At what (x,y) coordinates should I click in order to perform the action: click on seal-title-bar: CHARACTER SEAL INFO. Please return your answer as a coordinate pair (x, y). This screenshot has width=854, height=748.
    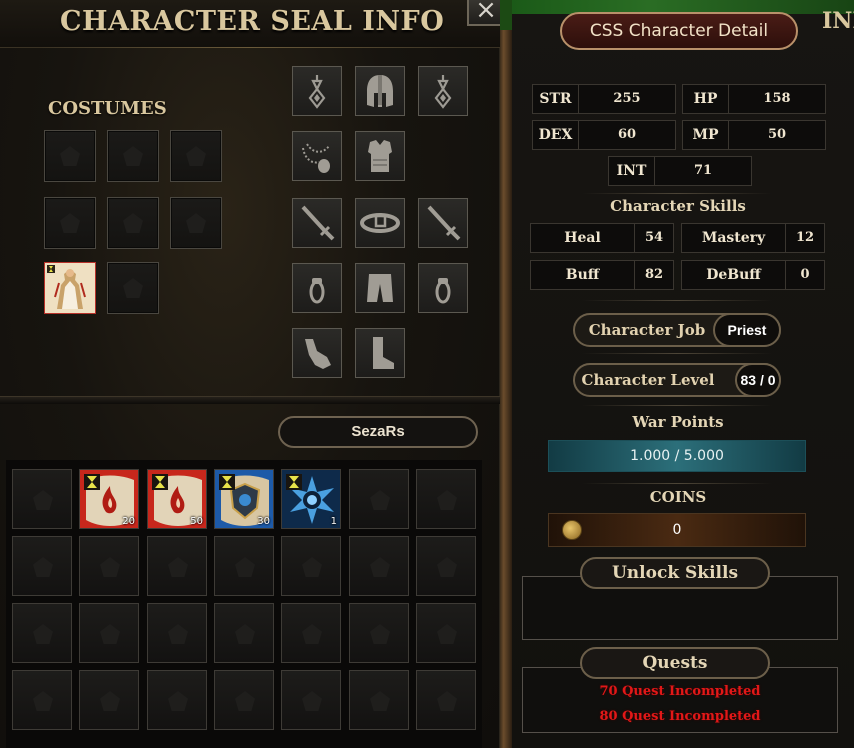
    Looking at the image, I should click on (250, 24).